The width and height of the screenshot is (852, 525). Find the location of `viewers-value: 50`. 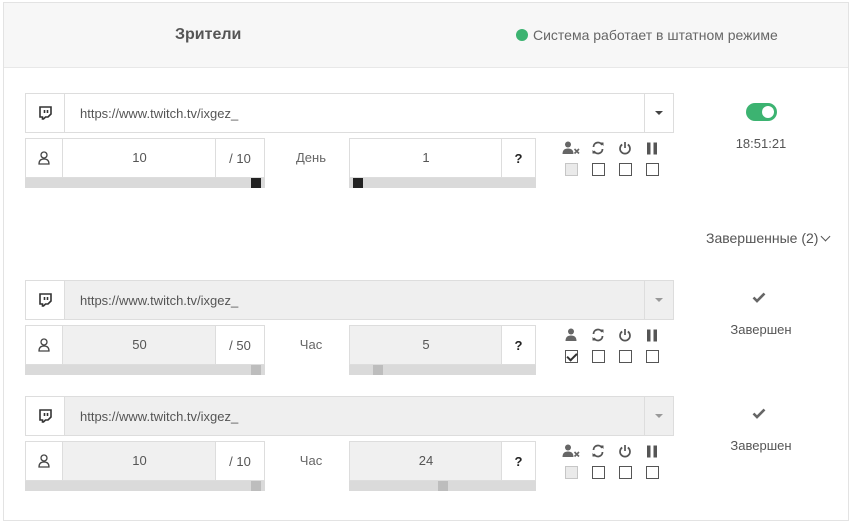

viewers-value: 50 is located at coordinates (139, 344).